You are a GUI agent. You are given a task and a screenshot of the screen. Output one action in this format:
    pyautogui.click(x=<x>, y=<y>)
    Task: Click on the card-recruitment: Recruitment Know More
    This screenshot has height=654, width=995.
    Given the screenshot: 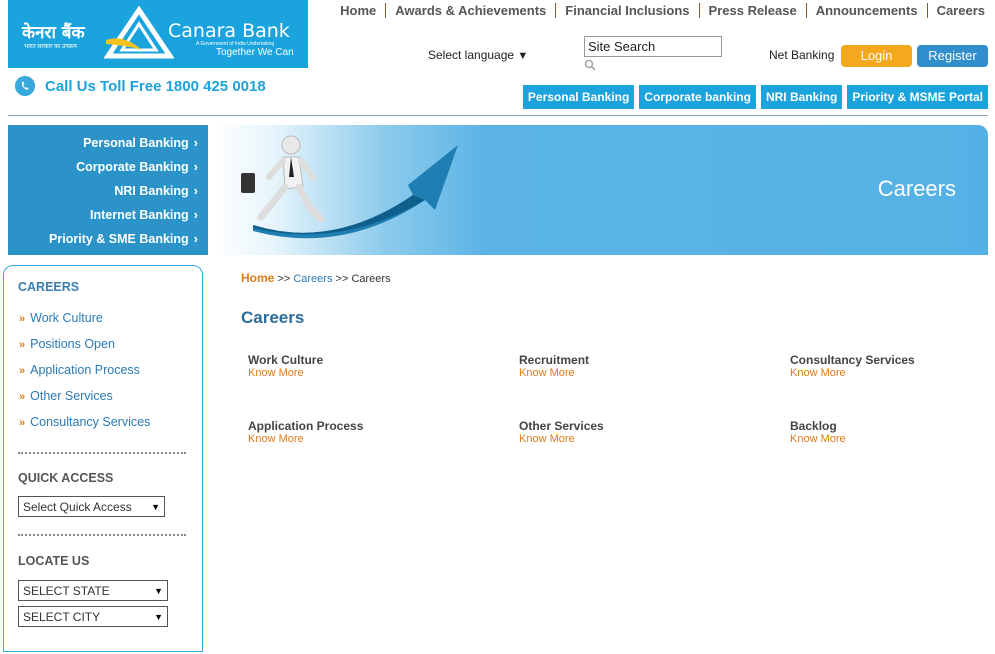 What is the action you would take?
    pyautogui.click(x=554, y=366)
    